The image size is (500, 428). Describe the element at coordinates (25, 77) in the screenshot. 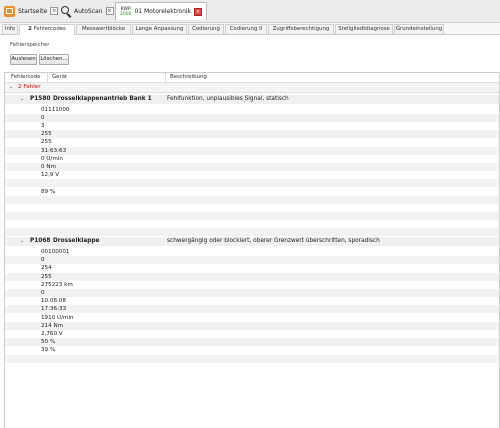

I see `header-fehlercode: Fehlercode` at that location.